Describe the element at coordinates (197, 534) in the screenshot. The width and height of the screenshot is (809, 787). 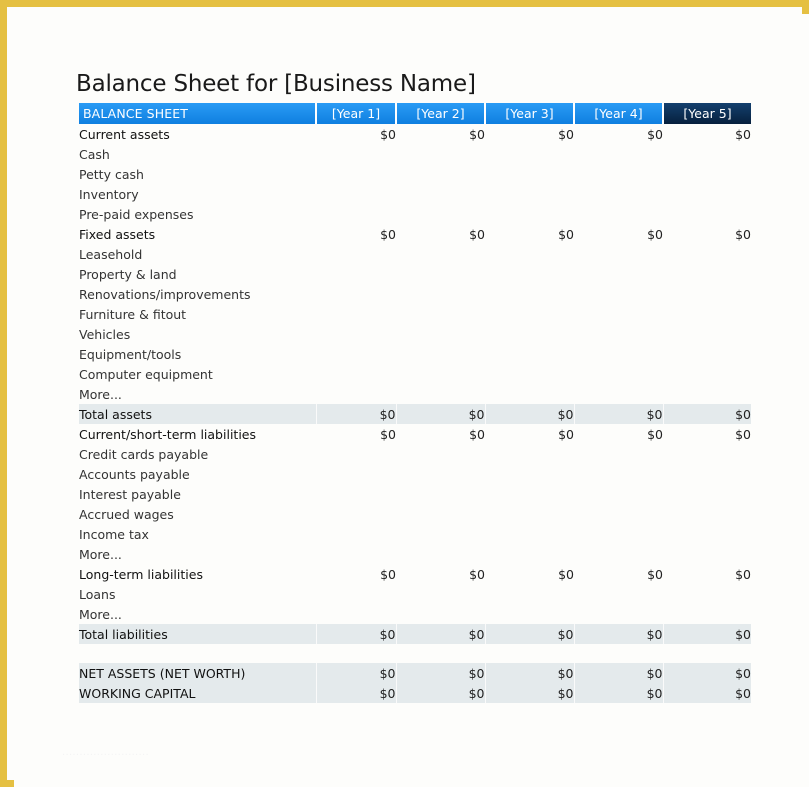
I see `row-label: Income tax` at that location.